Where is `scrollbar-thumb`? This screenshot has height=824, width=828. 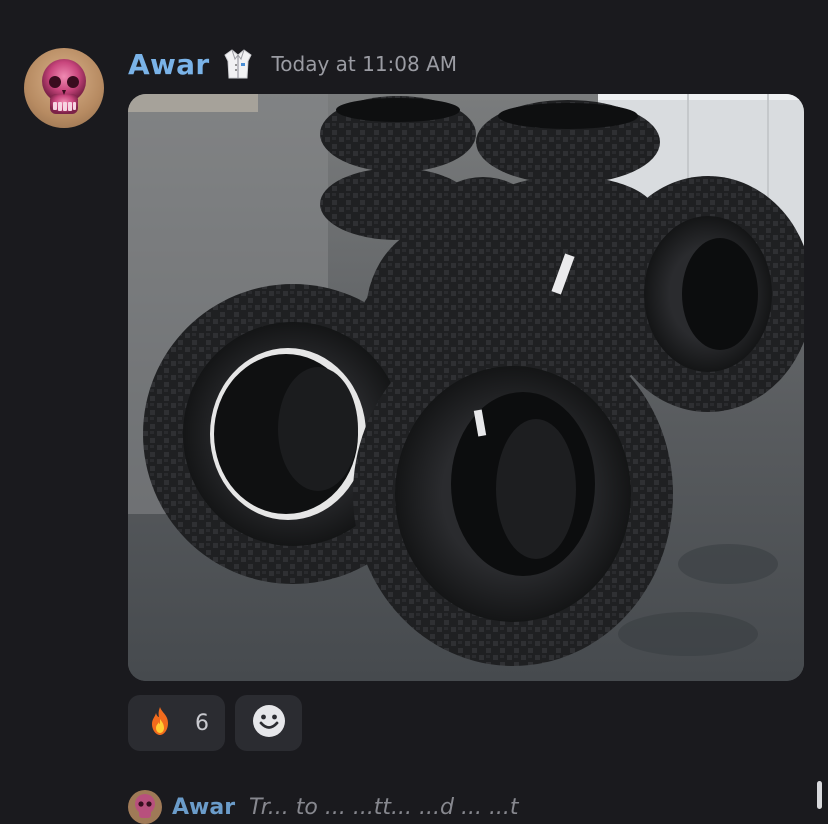
scrollbar-thumb is located at coordinates (819, 795).